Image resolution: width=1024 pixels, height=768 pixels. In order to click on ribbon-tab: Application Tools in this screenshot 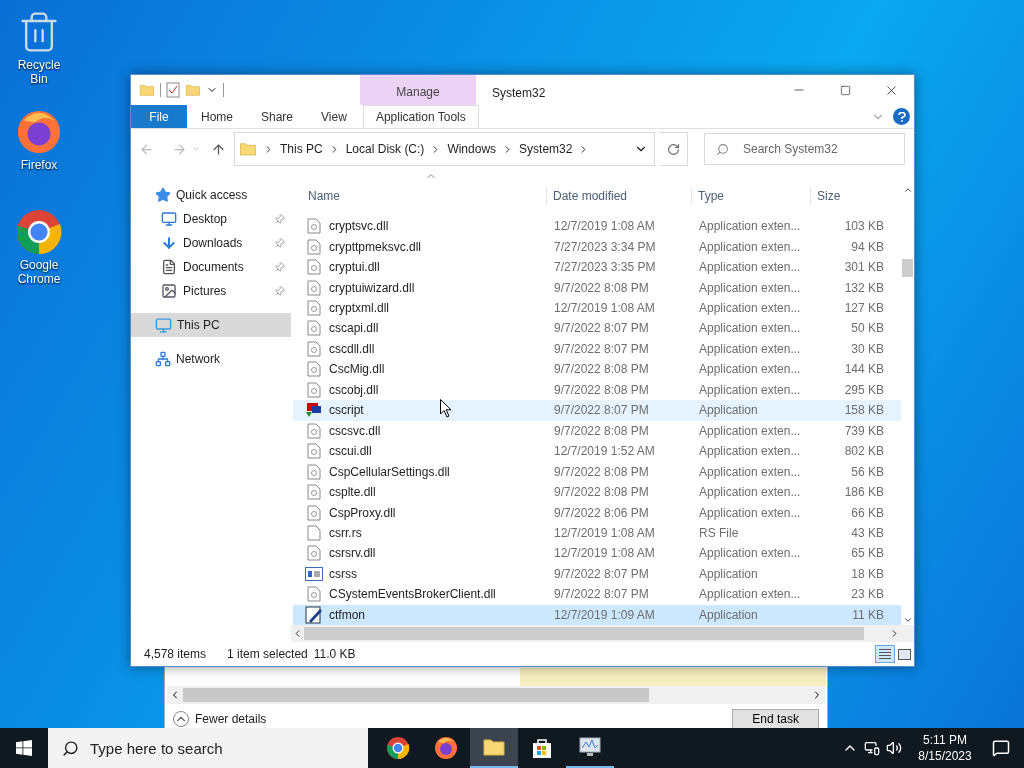, I will do `click(420, 116)`.